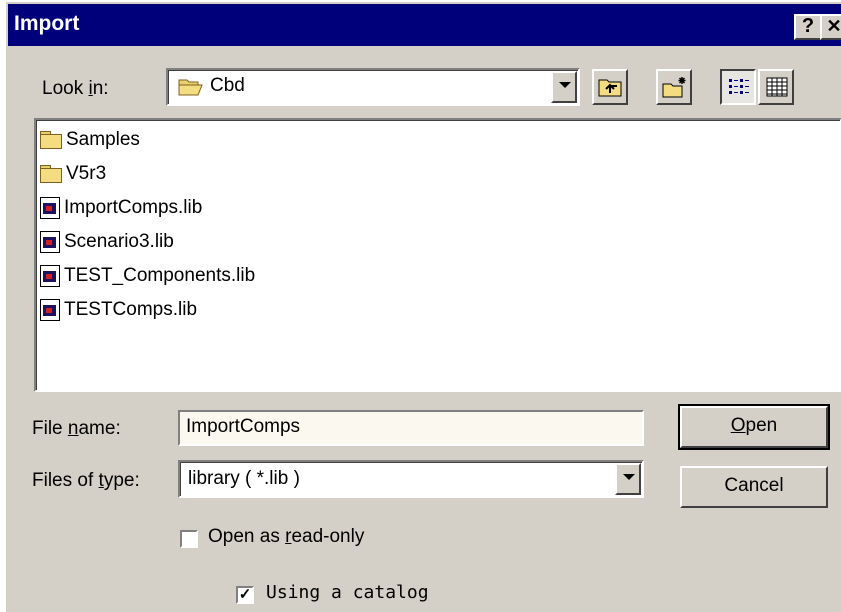  What do you see at coordinates (373, 87) in the screenshot?
I see `look-in-dropdown: Cbd` at bounding box center [373, 87].